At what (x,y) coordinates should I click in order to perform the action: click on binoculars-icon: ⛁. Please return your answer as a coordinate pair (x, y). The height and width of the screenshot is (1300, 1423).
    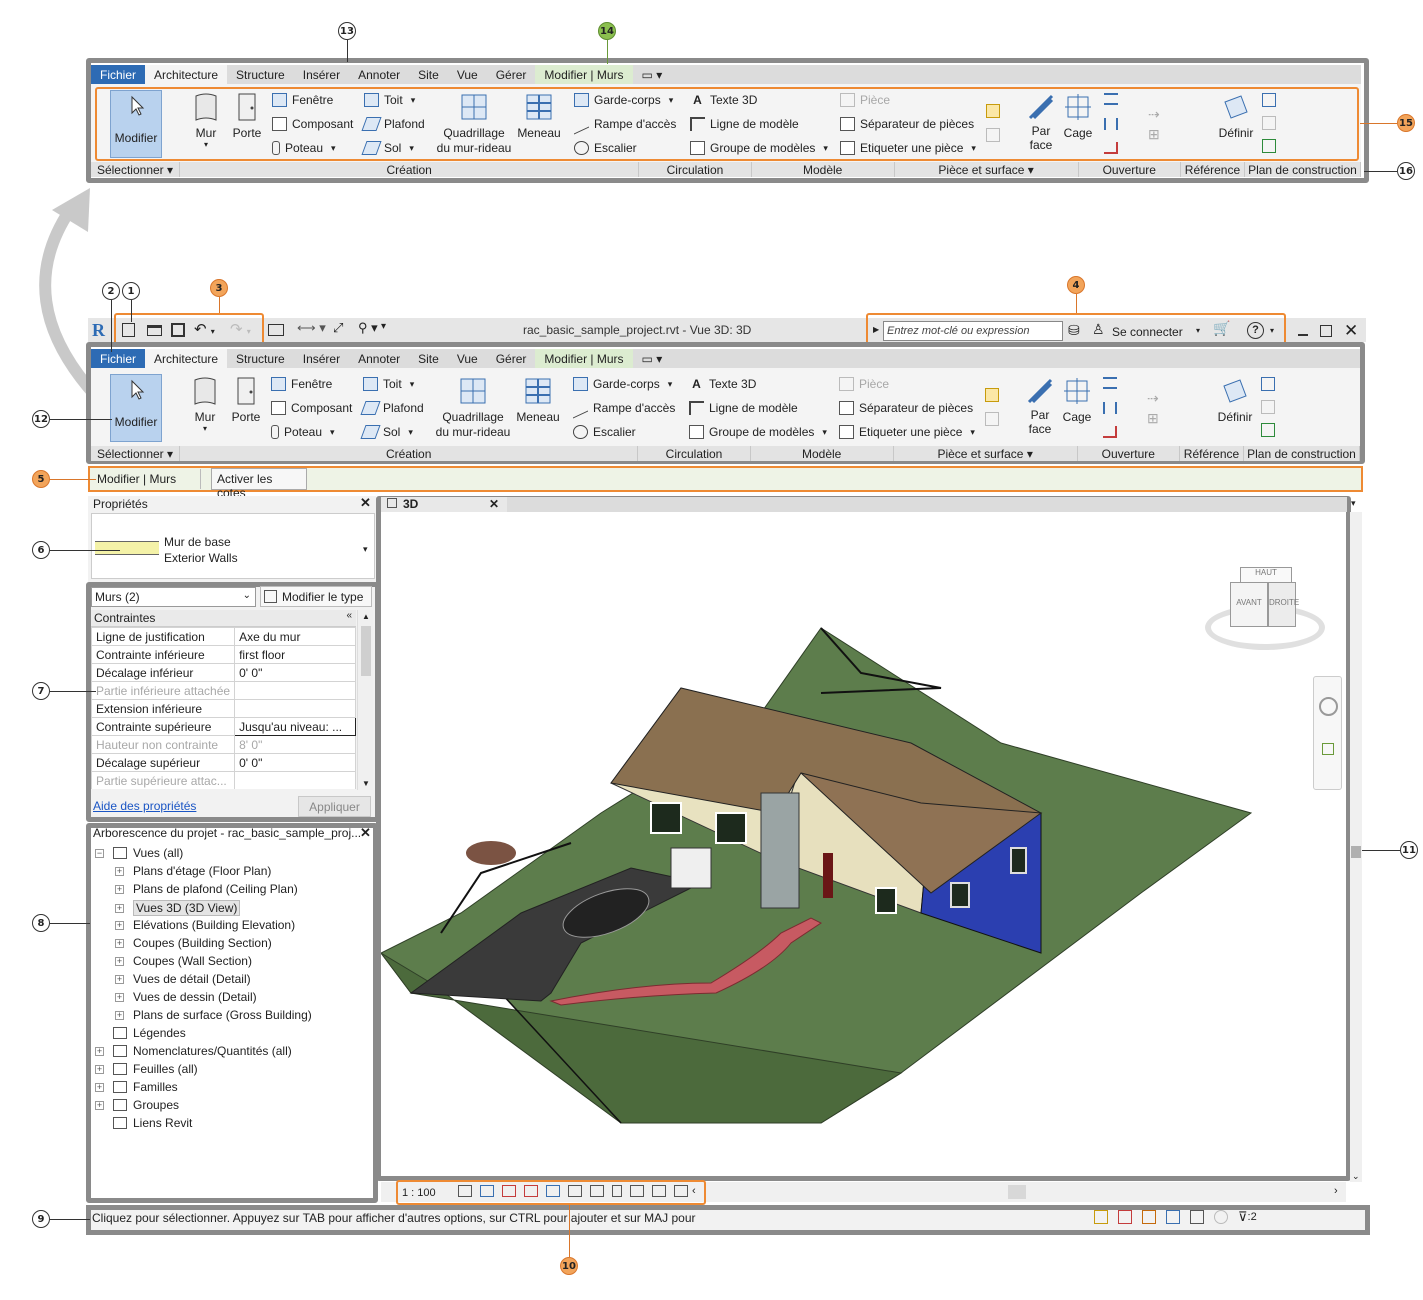
    Looking at the image, I should click on (1074, 330).